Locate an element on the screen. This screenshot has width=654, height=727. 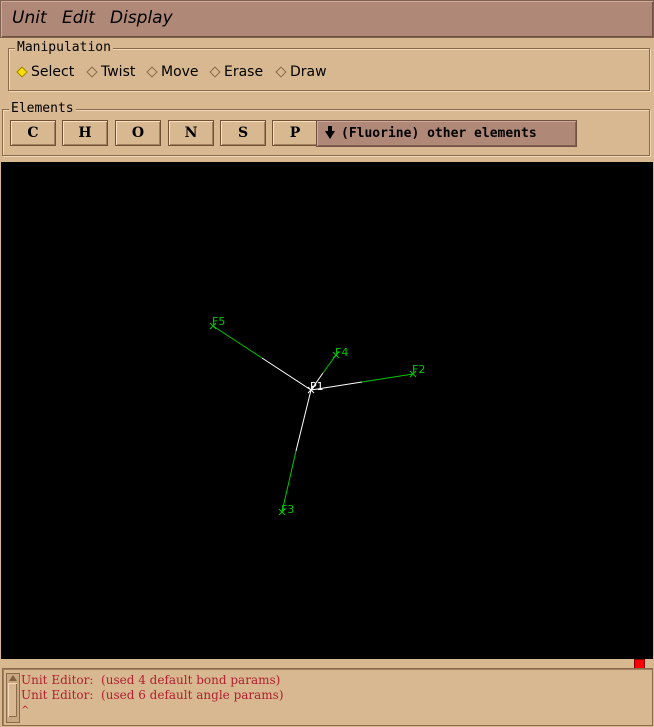
radio-select: Select is located at coordinates (45, 72).